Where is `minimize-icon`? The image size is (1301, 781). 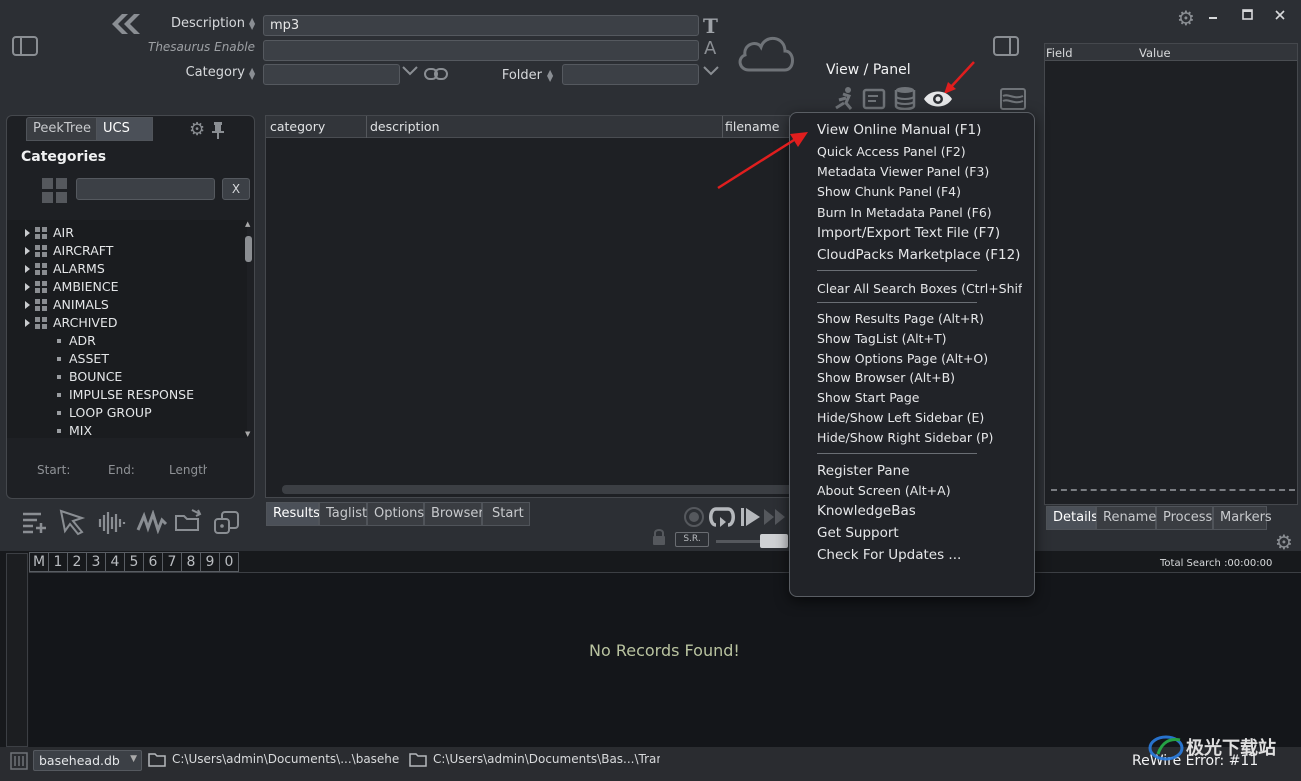
minimize-icon is located at coordinates (1213, 15).